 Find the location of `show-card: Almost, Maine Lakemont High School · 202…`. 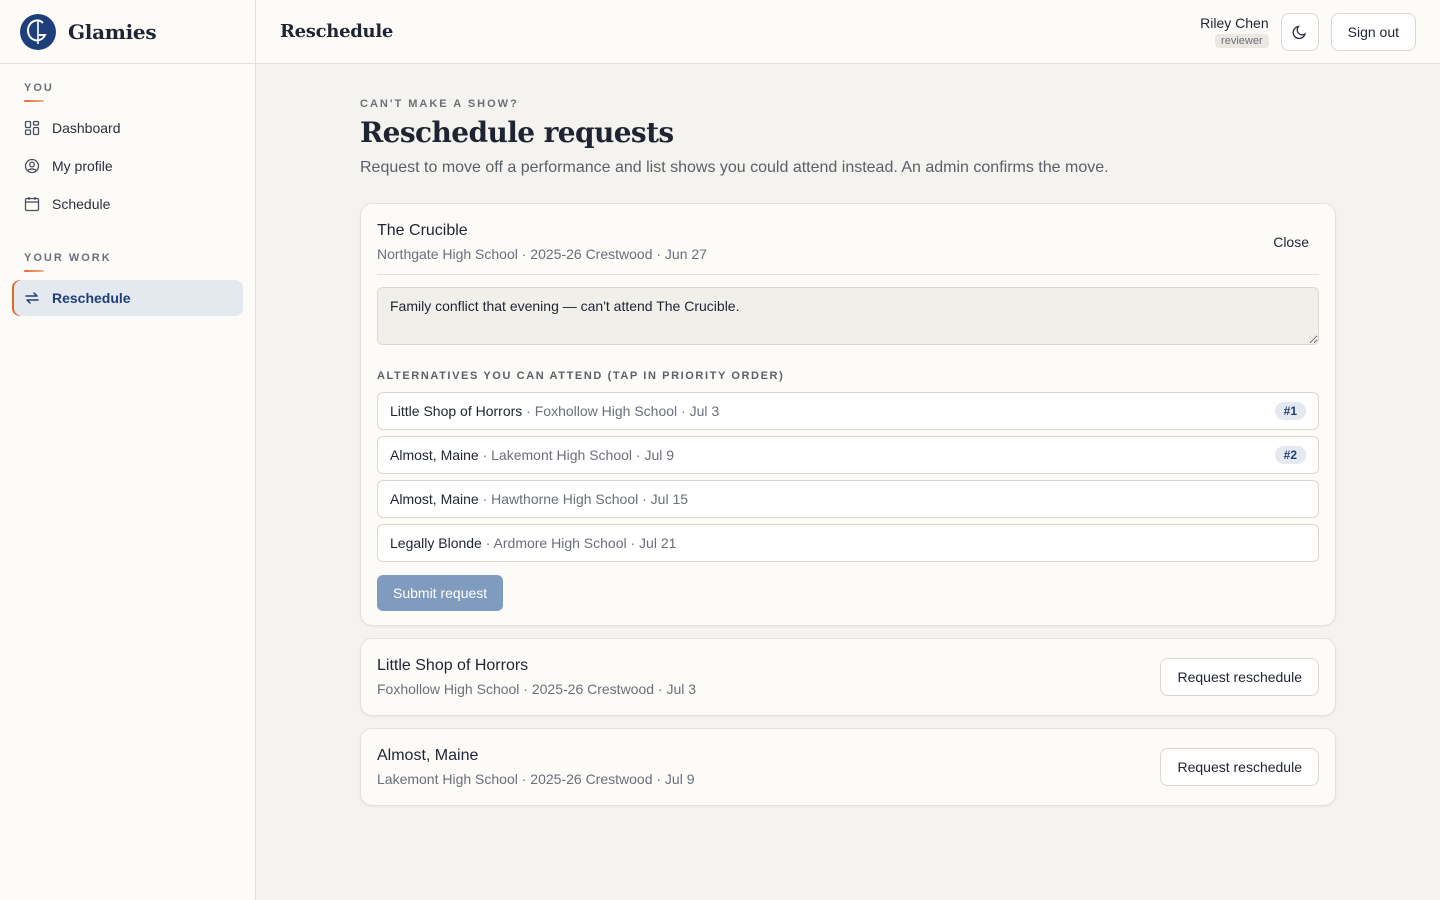

show-card: Almost, Maine Lakemont High School · 202… is located at coordinates (848, 767).